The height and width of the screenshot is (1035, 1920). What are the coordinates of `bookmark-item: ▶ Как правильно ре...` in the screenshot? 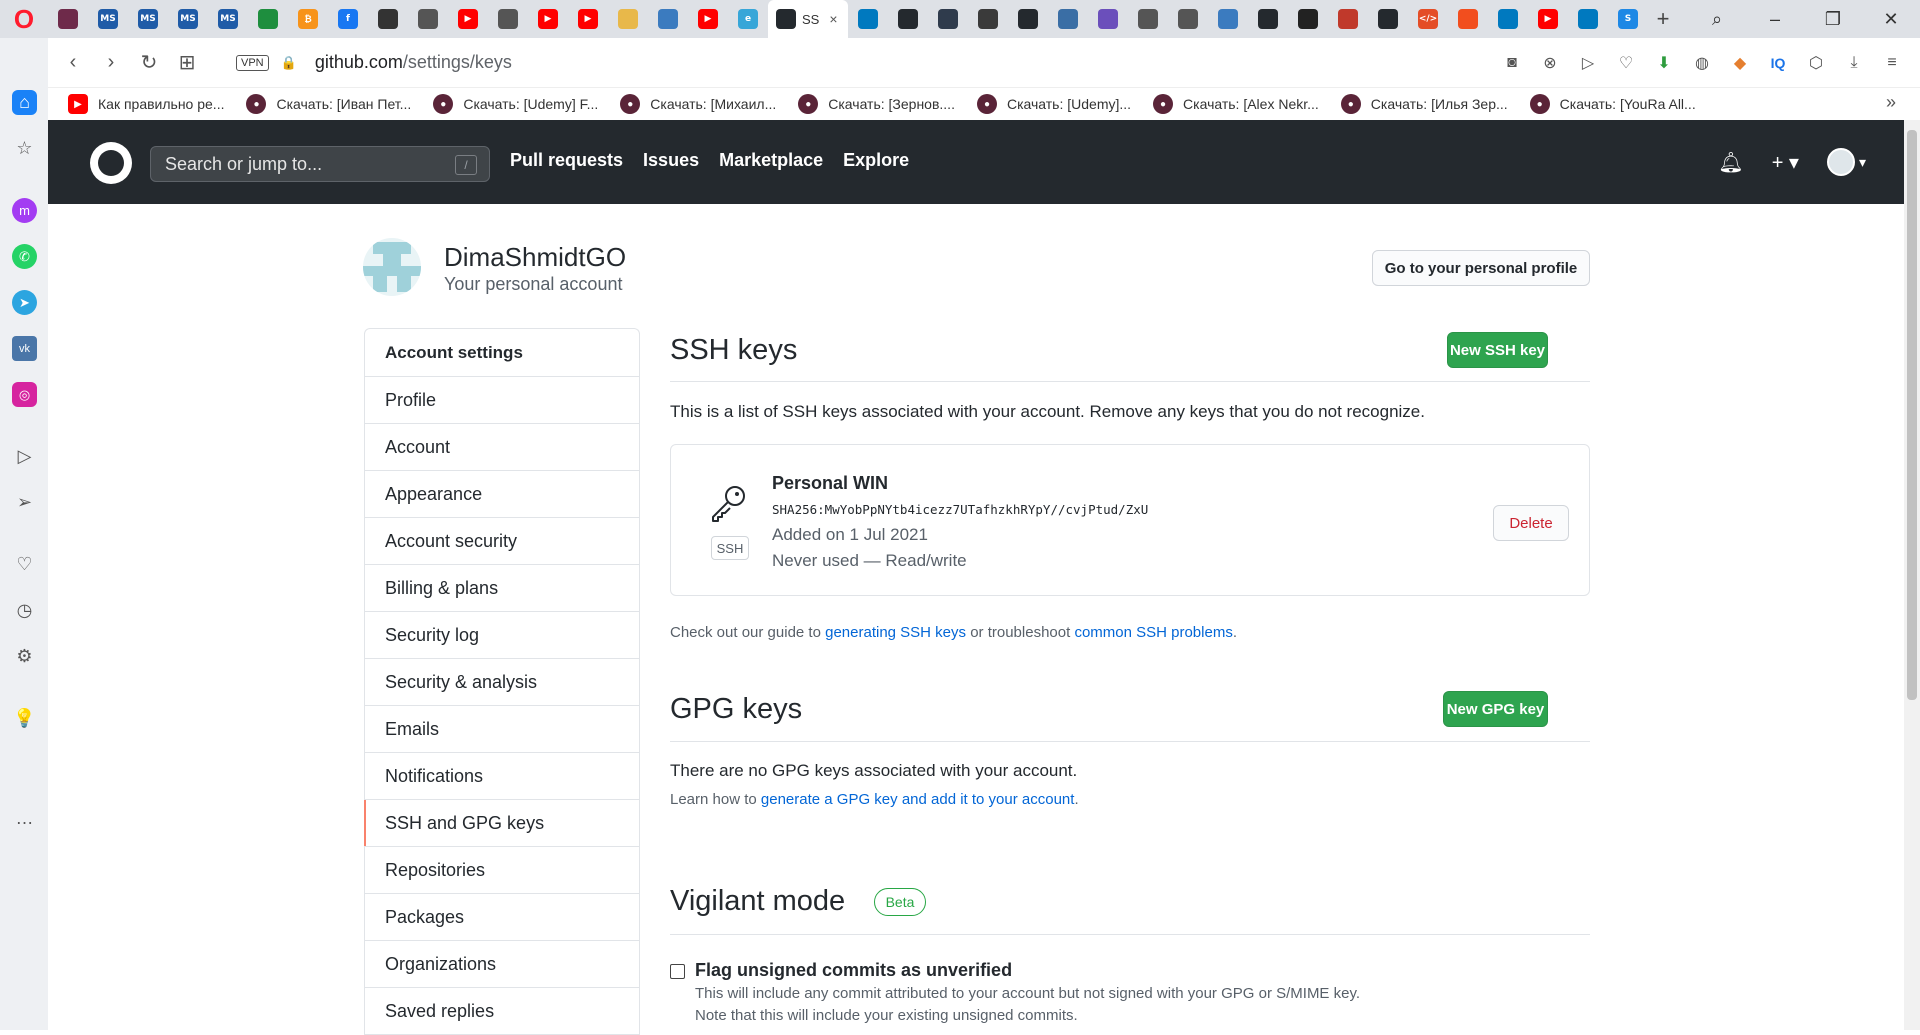 It's located at (146, 104).